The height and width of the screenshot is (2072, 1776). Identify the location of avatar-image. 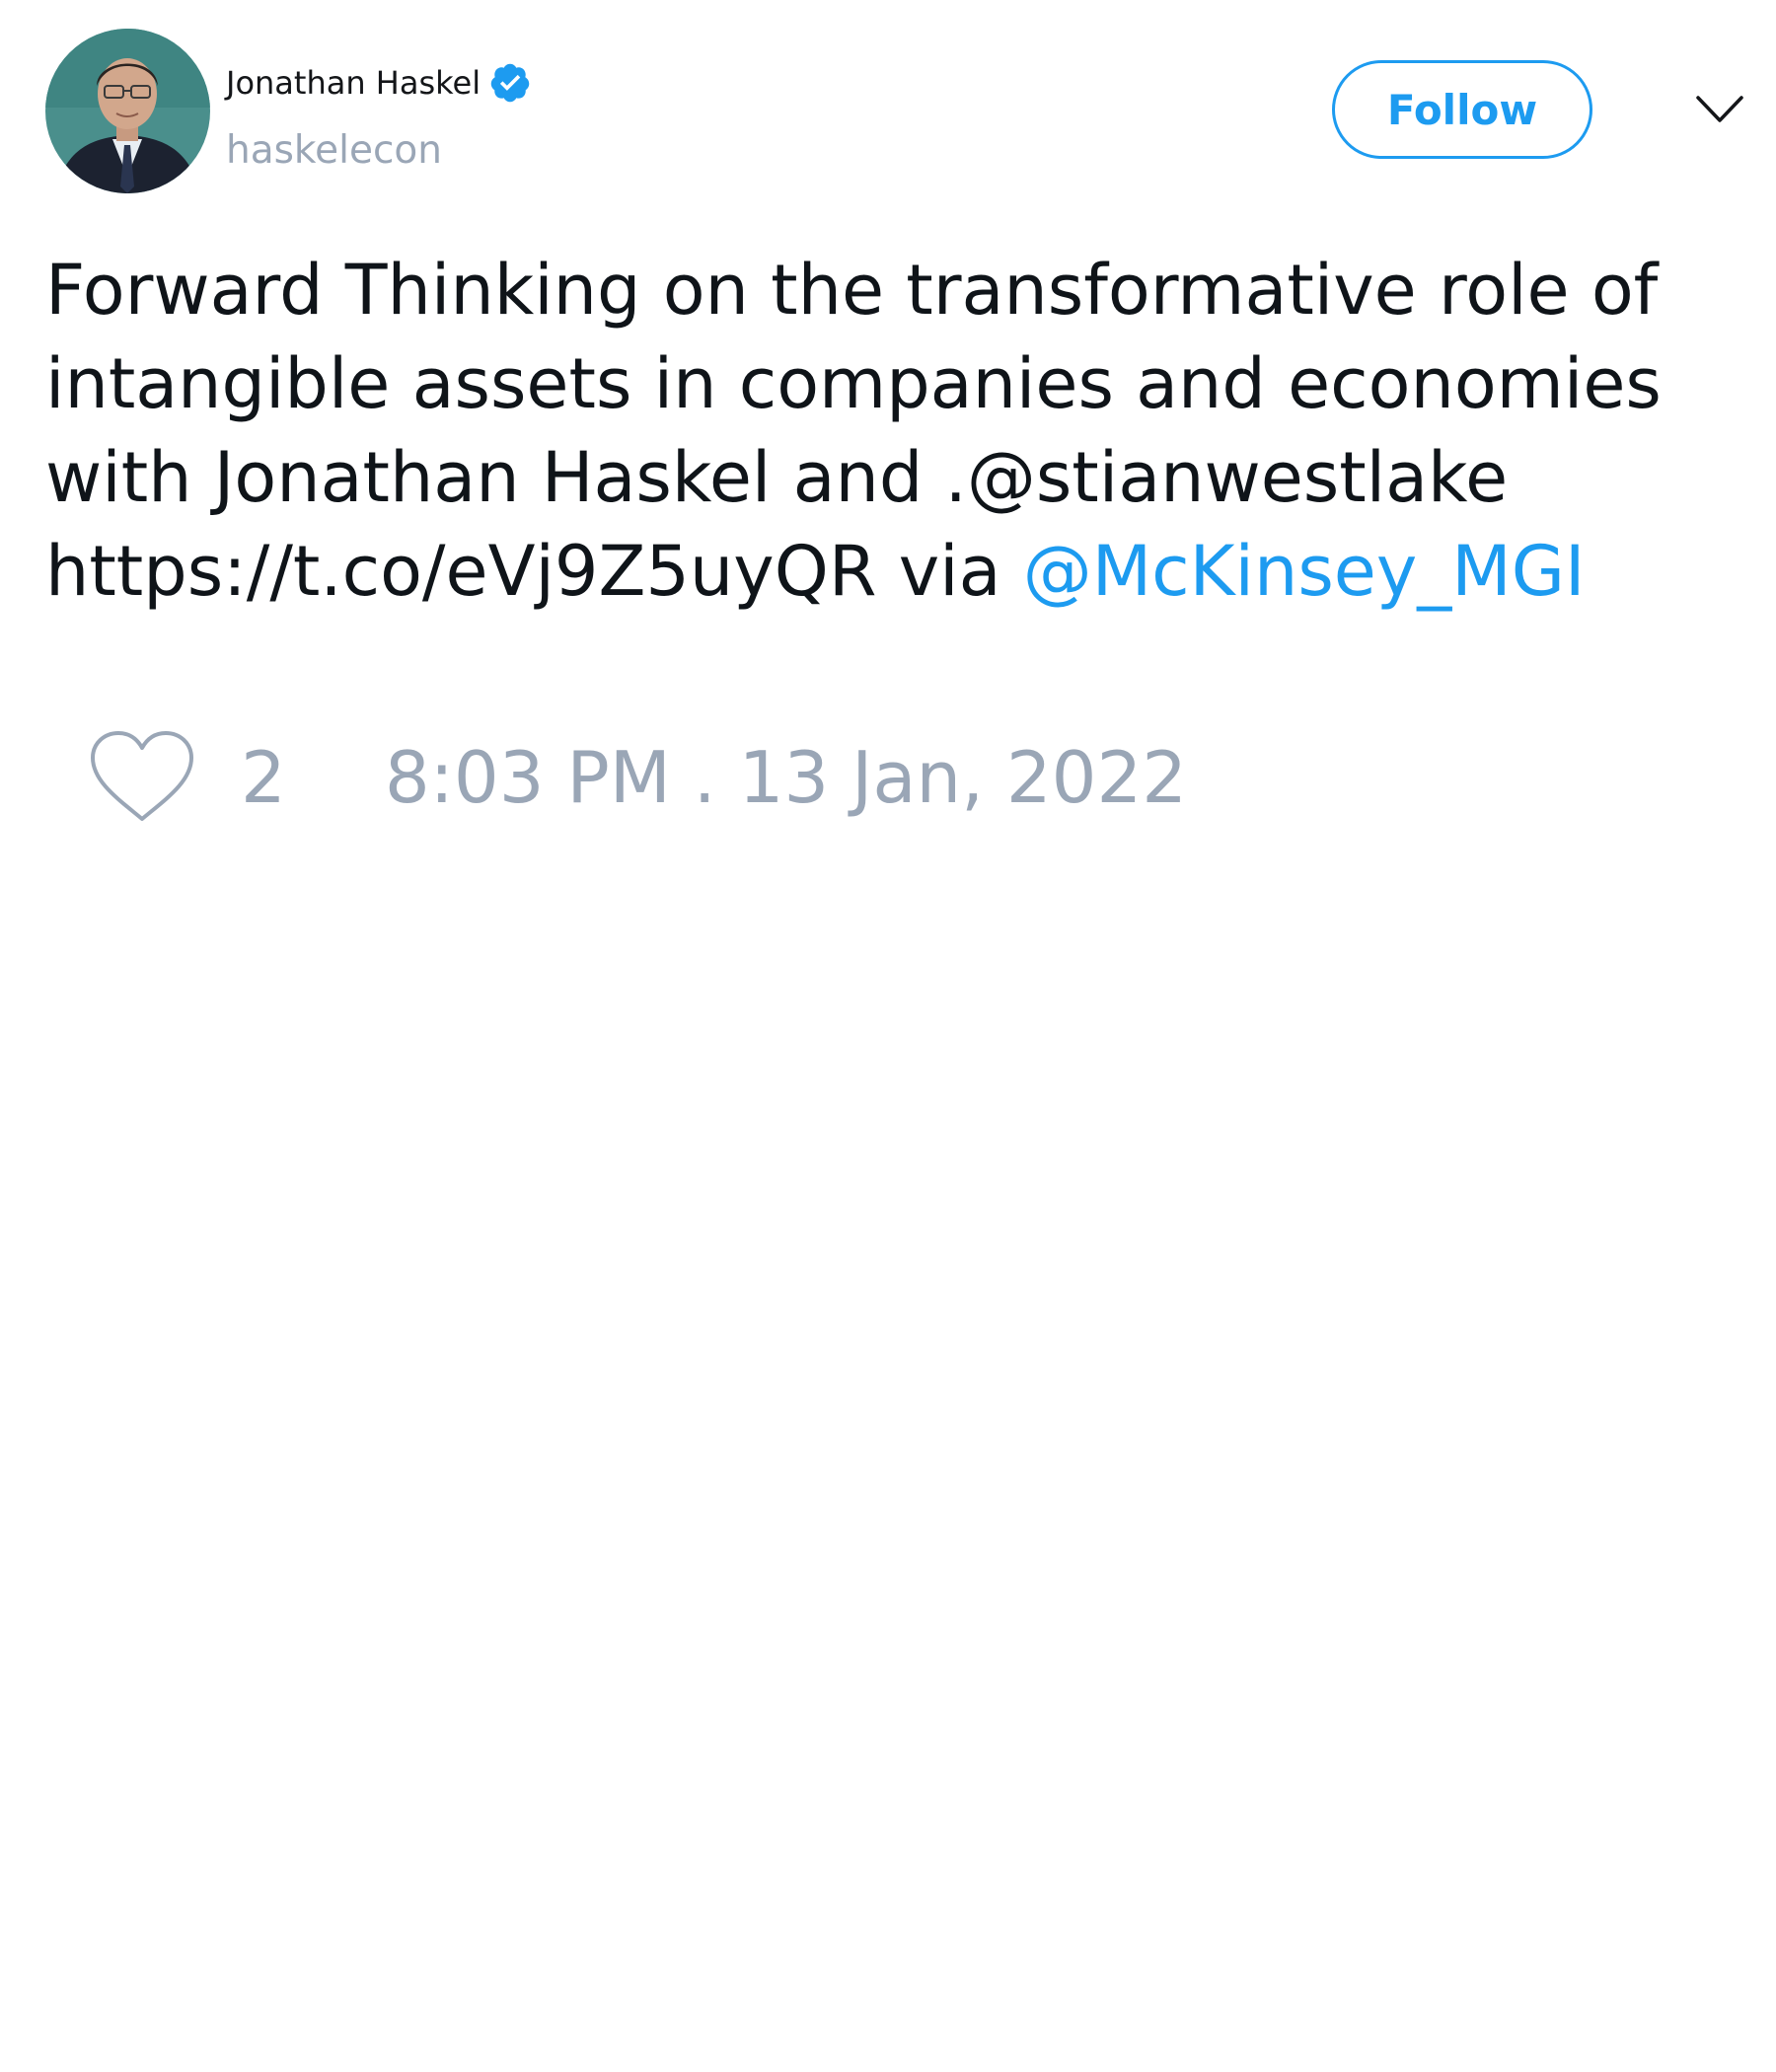
(128, 111).